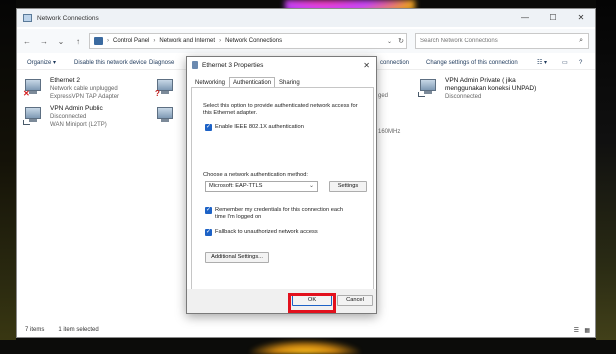 This screenshot has height=354, width=616. Describe the element at coordinates (65, 80) in the screenshot. I see `connection-name: Ethernet 2` at that location.